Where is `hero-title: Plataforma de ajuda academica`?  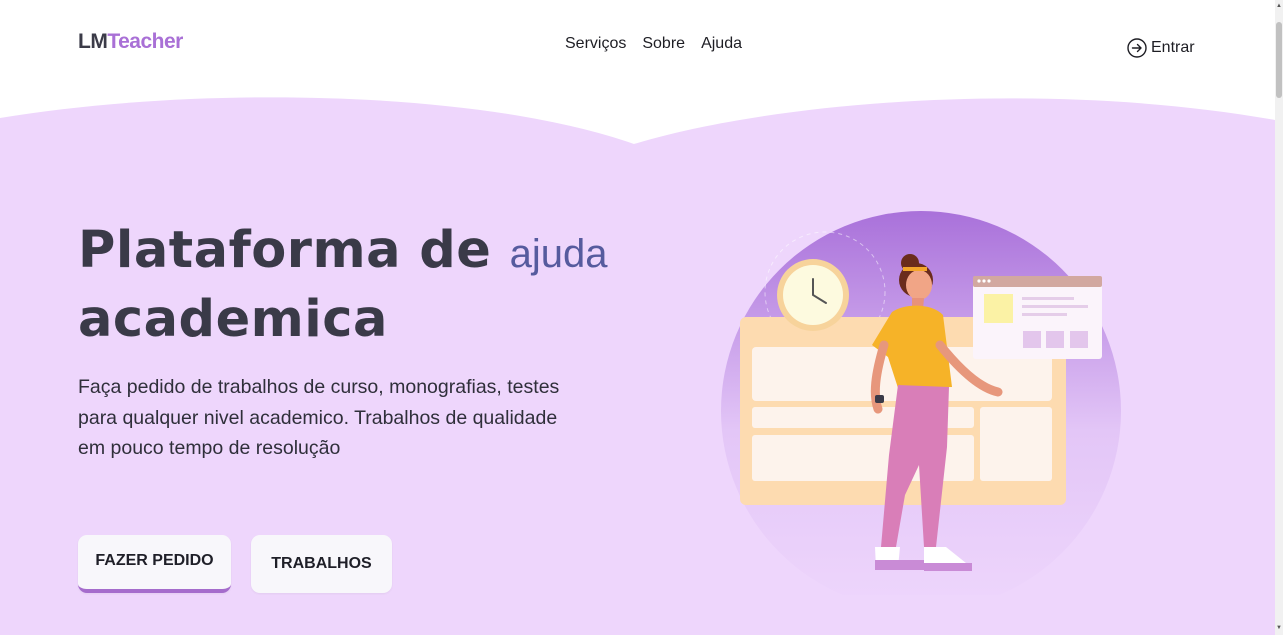 hero-title: Plataforma de ajuda academica is located at coordinates (388, 285).